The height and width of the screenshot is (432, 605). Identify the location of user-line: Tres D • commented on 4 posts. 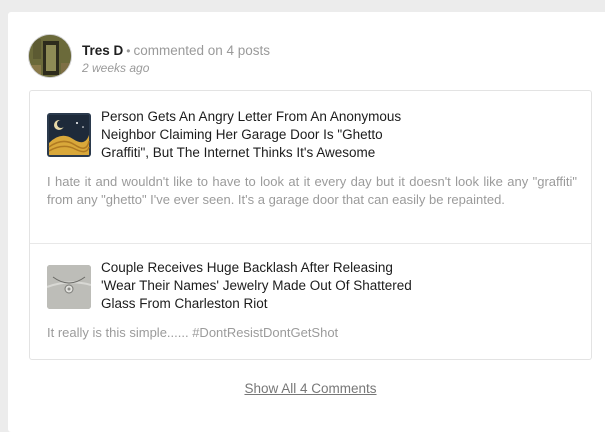
(176, 50).